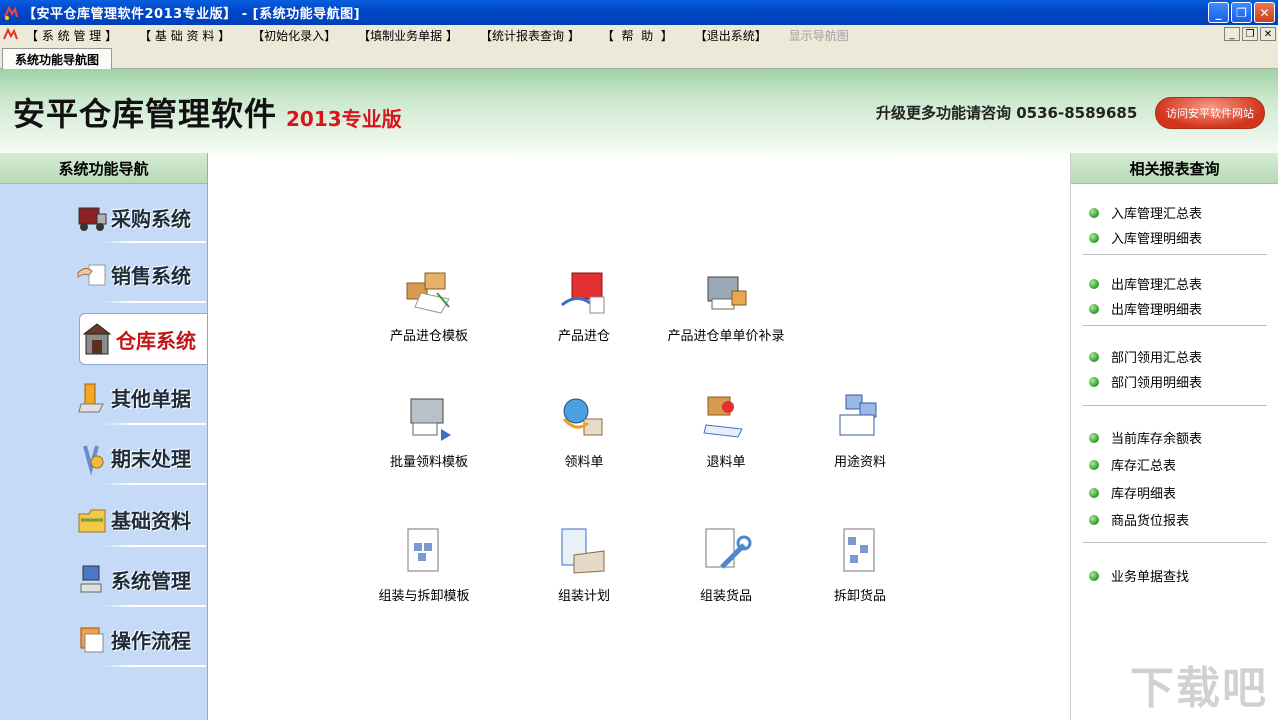 This screenshot has width=1278, height=720. Describe the element at coordinates (428, 293) in the screenshot. I see `boxes-template-icon` at that location.